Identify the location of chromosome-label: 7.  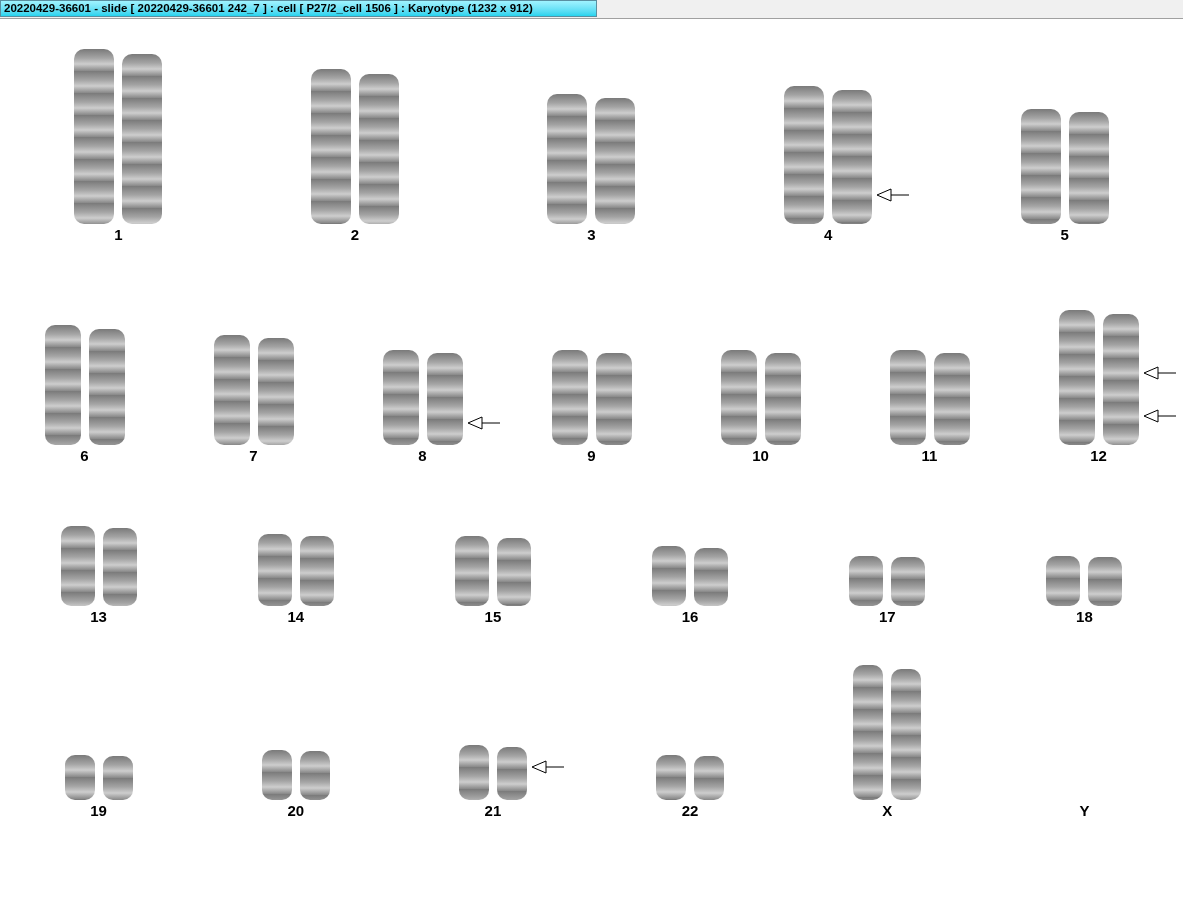
(253, 455).